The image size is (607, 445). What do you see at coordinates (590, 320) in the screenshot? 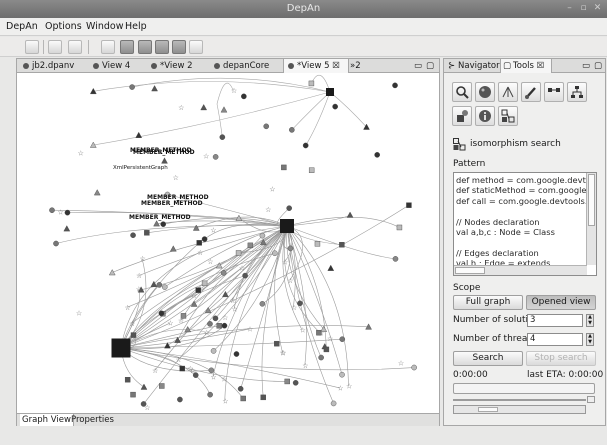
I see `solutions-stepper: ▲ ▼` at bounding box center [590, 320].